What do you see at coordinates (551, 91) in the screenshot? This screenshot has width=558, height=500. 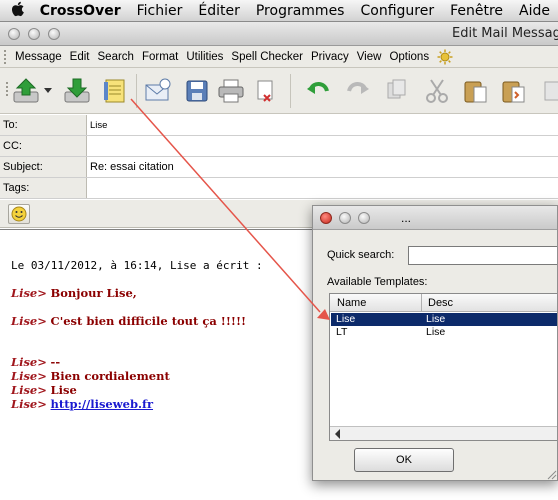 I see `page-arrow-icon` at bounding box center [551, 91].